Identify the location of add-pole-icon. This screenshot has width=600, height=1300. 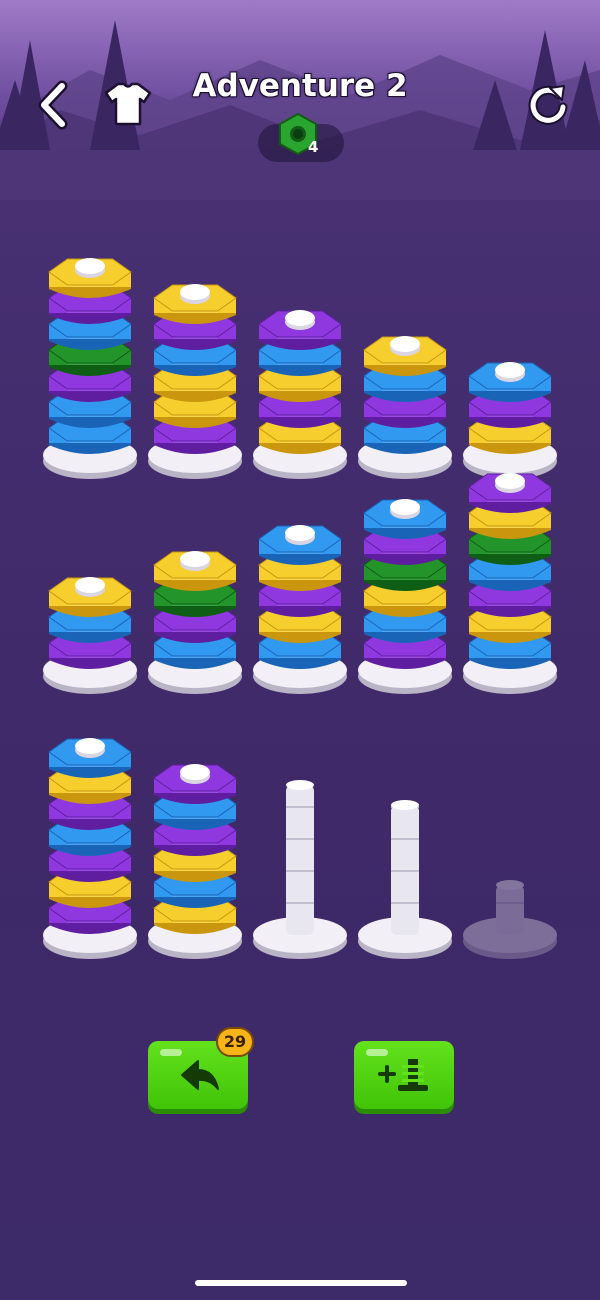
(403, 1075).